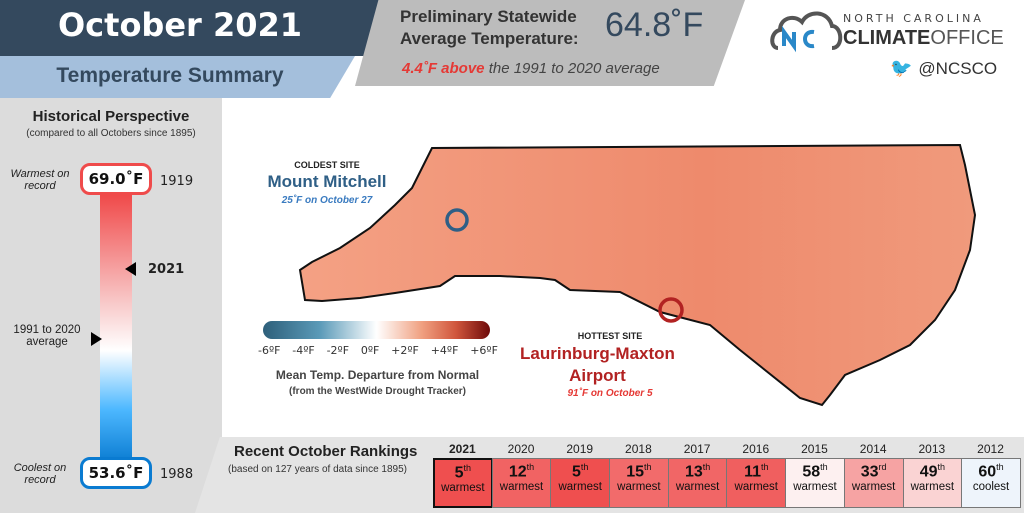 The width and height of the screenshot is (1024, 513). What do you see at coordinates (370, 350) in the screenshot?
I see `legend-tick: 0ºF` at bounding box center [370, 350].